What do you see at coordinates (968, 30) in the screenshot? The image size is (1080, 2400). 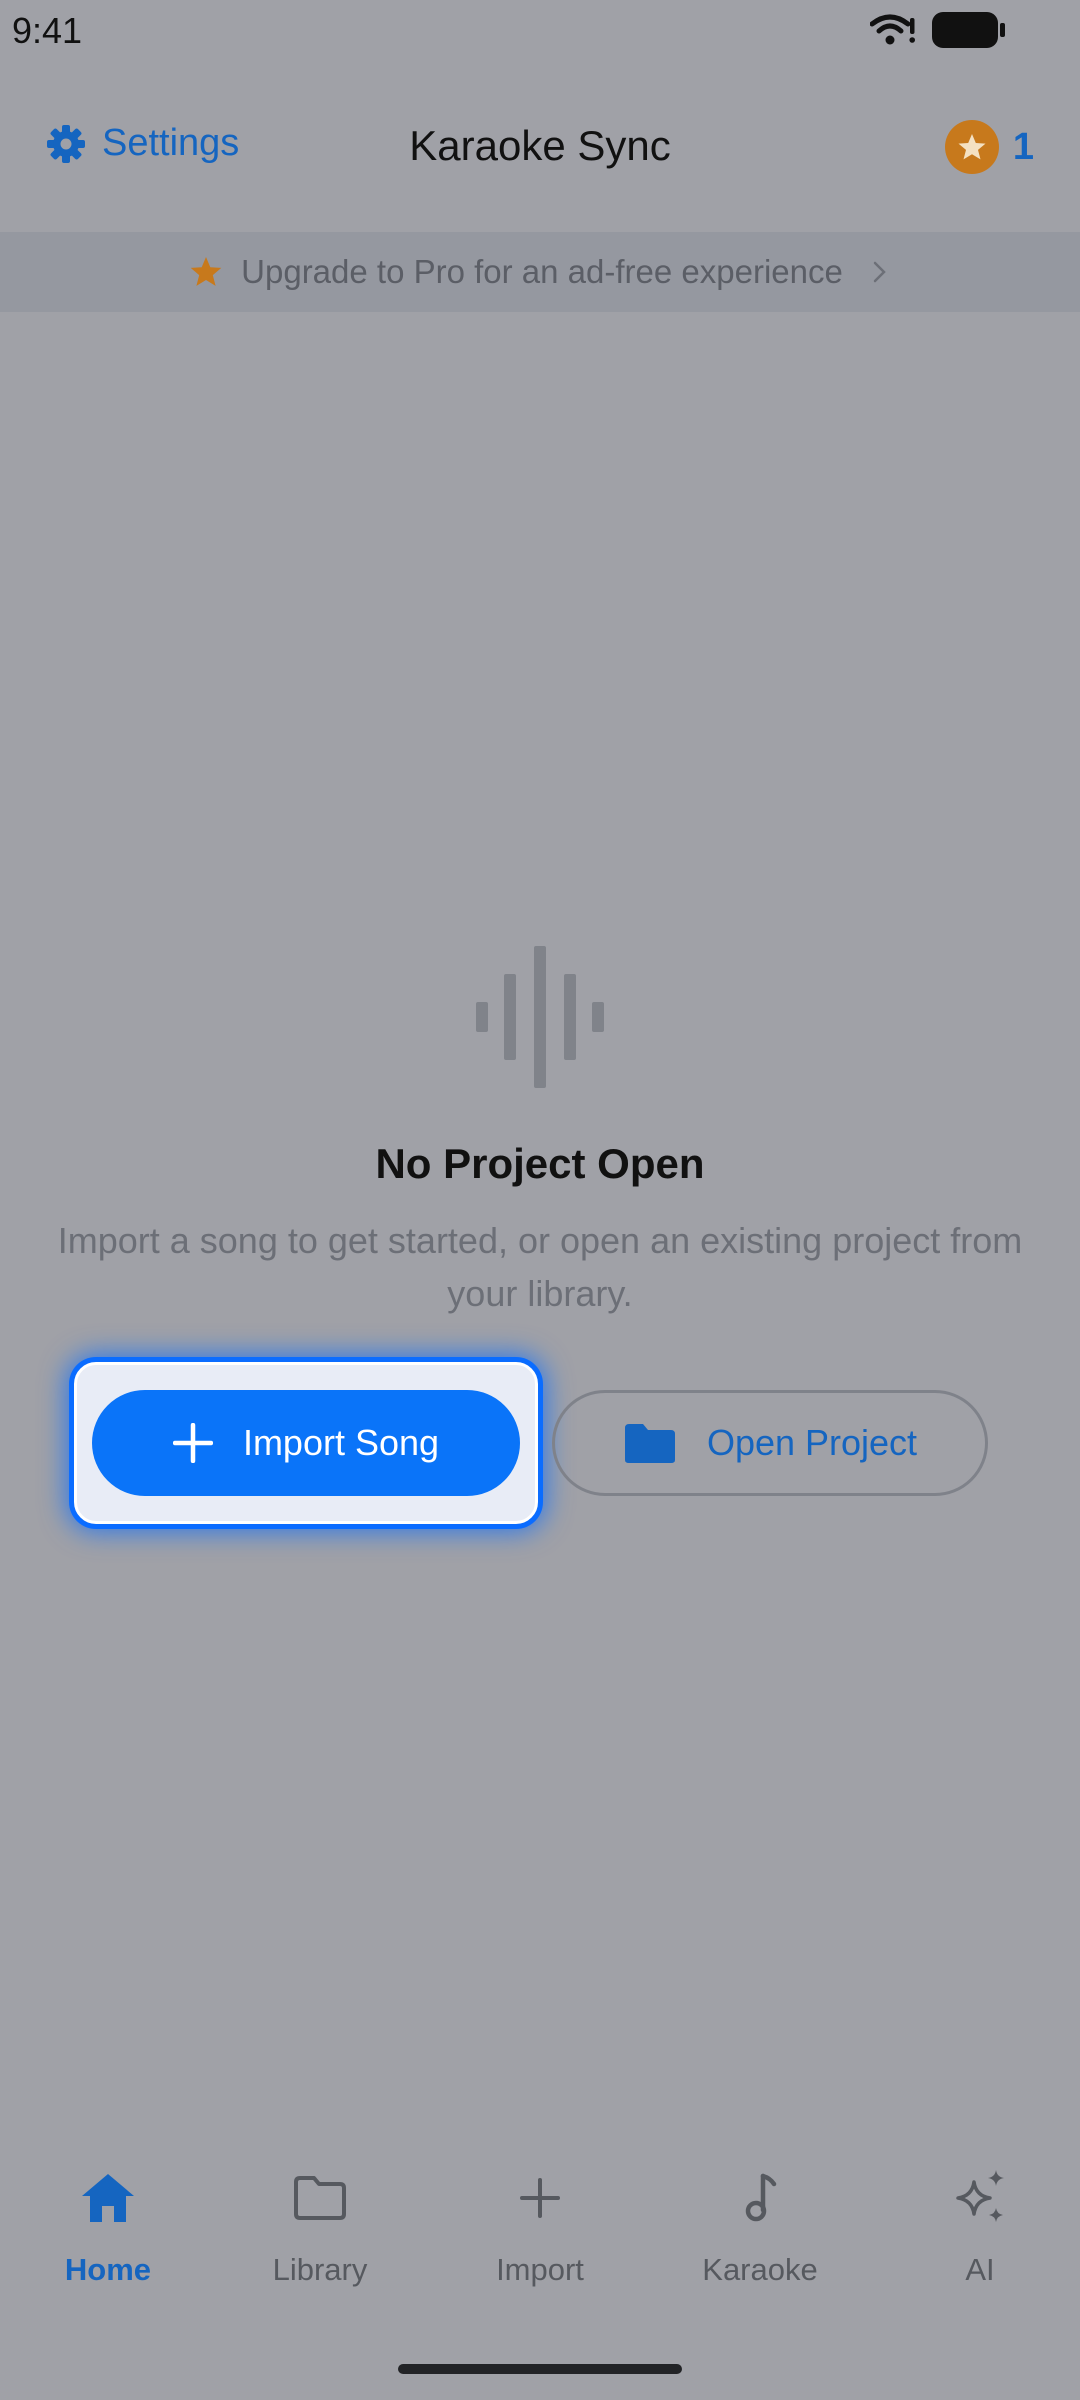 I see `battery-icon` at bounding box center [968, 30].